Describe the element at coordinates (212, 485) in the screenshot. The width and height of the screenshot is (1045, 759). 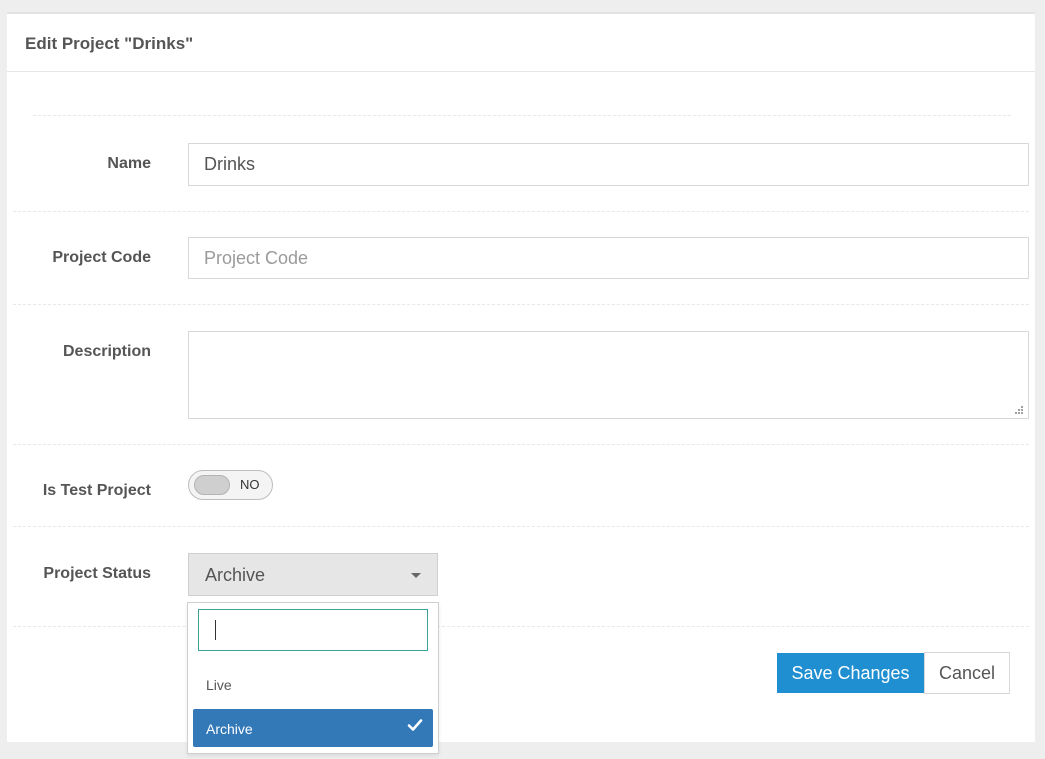
I see `toggle-knob` at that location.